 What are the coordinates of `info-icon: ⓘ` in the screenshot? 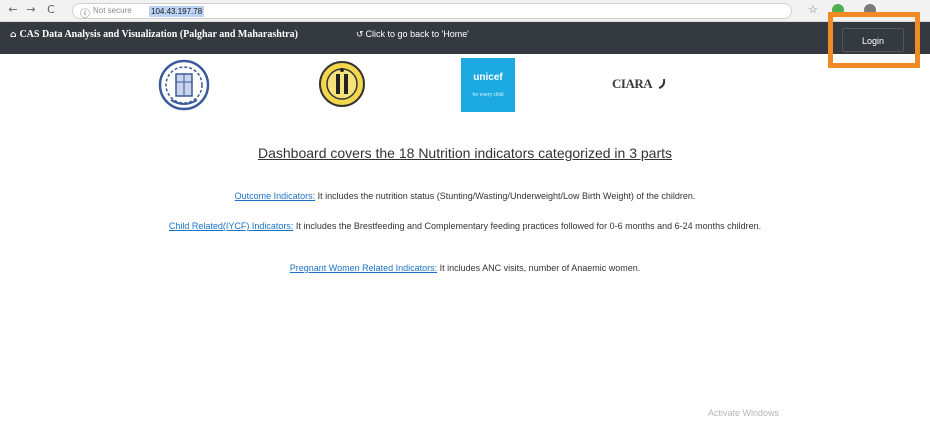 It's located at (85, 12).